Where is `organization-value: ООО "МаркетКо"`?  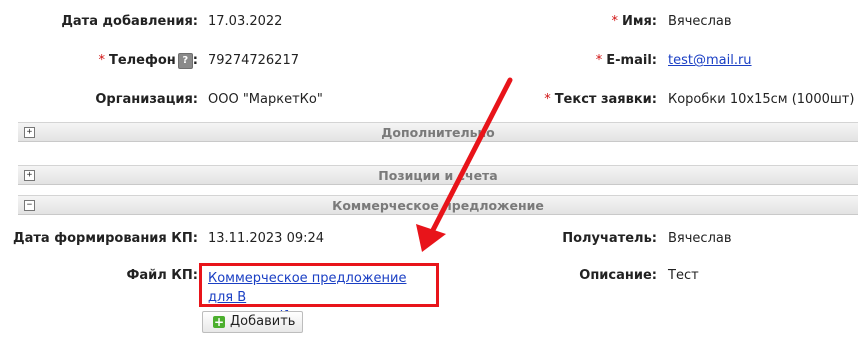 organization-value: ООО "МаркетКо" is located at coordinates (265, 99).